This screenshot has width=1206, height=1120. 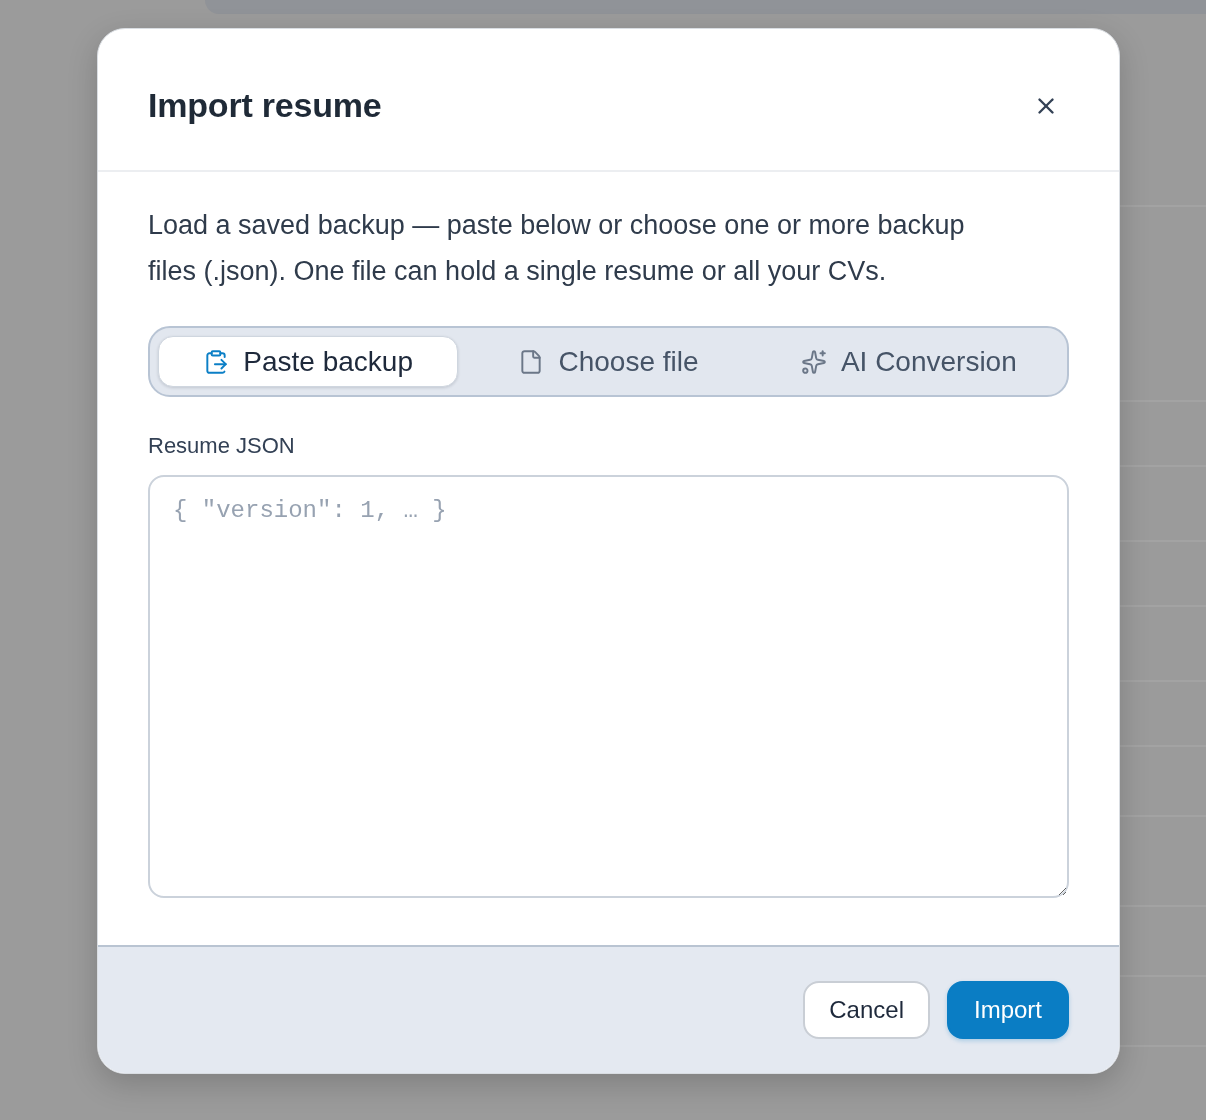 I want to click on dialog-description: Load a saved backup — paste below or choose one or more backup files (.json). One file can hold a single resume or all your CVs., so click(x=557, y=248).